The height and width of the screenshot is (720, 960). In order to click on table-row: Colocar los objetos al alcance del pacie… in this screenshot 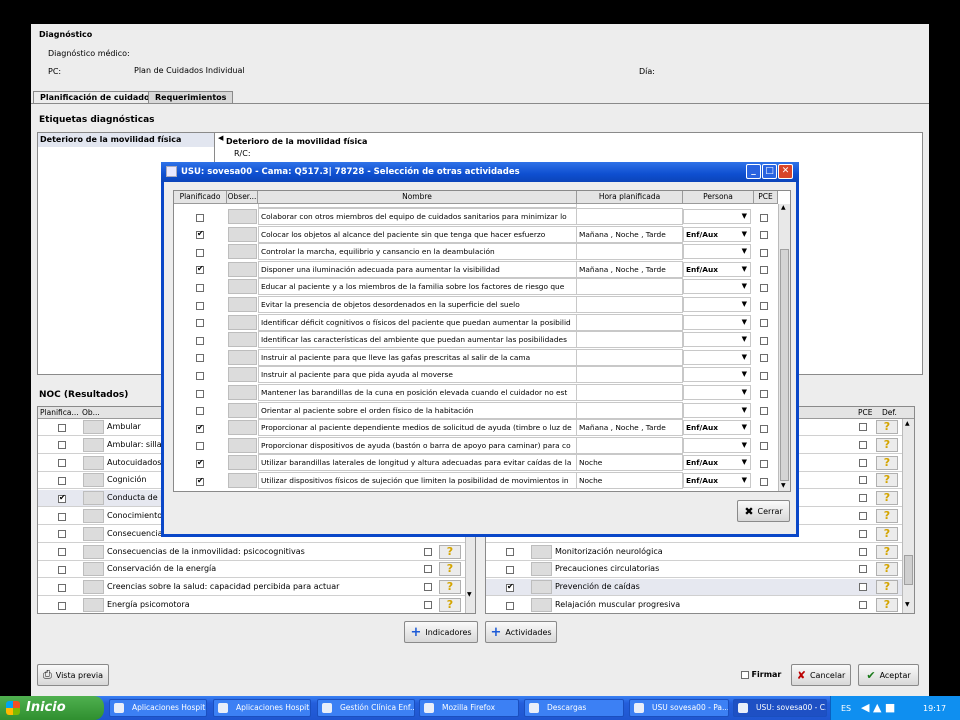, I will do `click(476, 234)`.